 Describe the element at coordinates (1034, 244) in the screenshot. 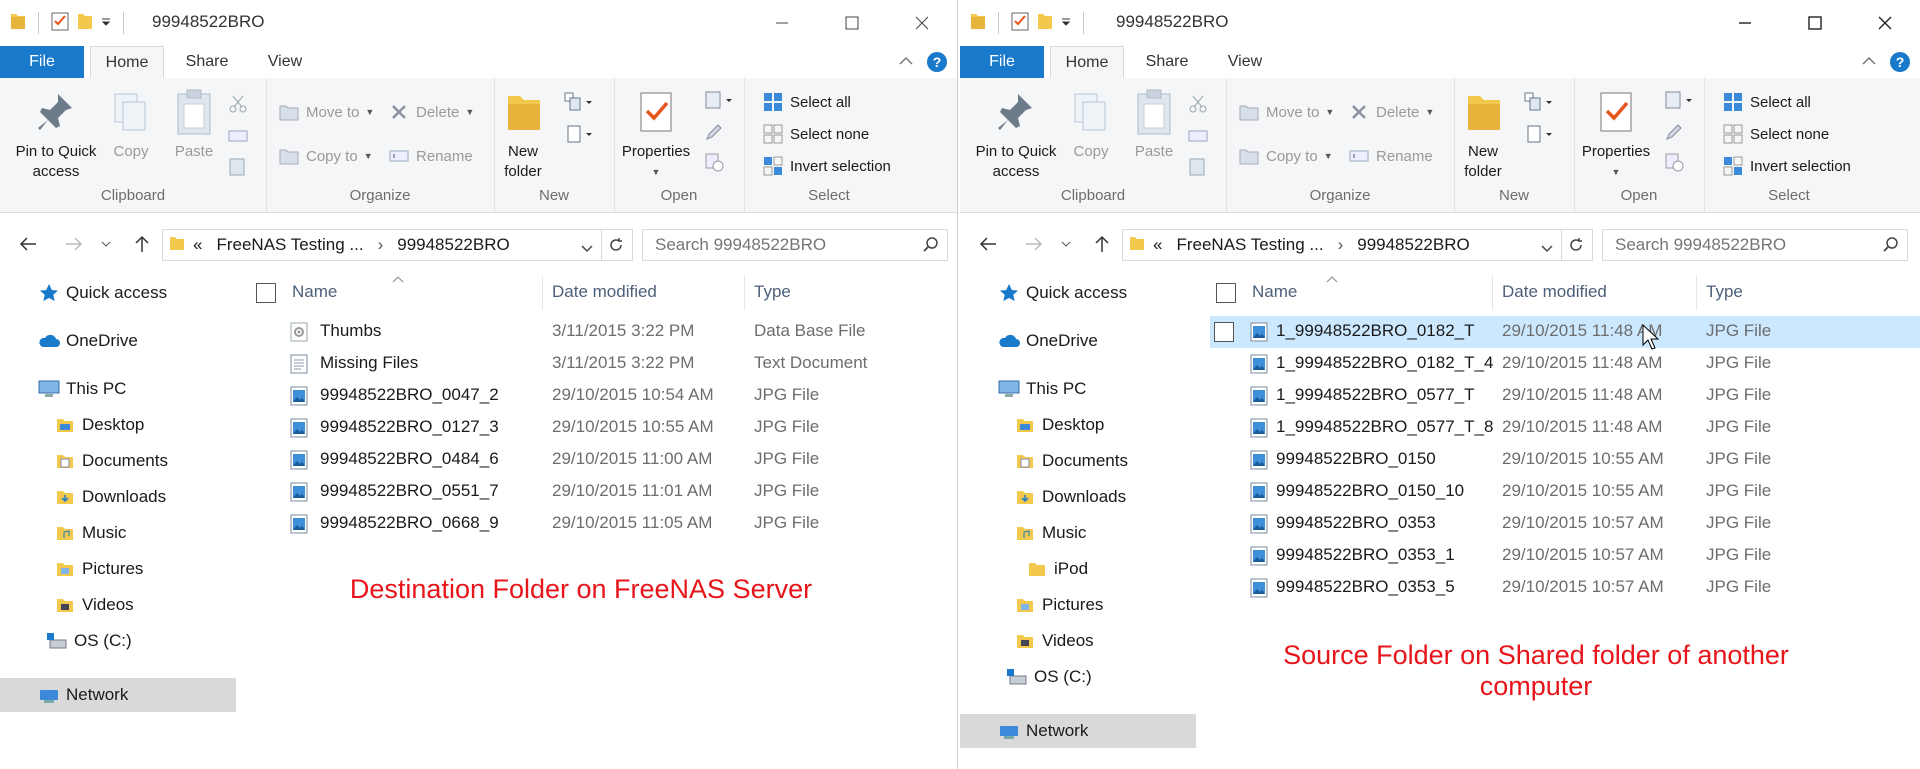

I see `forward-button` at that location.